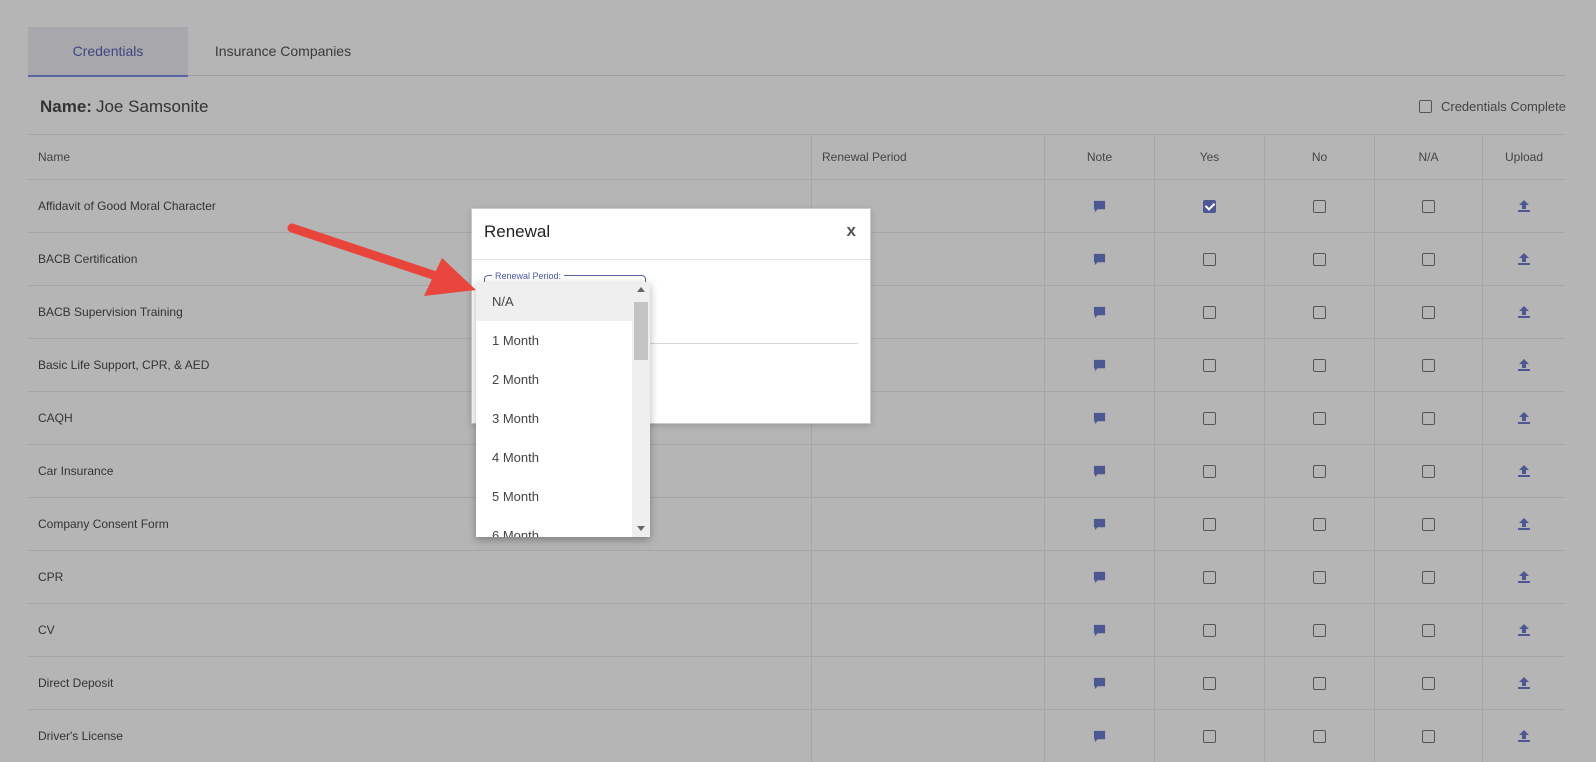 This screenshot has width=1596, height=762. I want to click on tab-insurance-companies: Insurance Companies, so click(283, 51).